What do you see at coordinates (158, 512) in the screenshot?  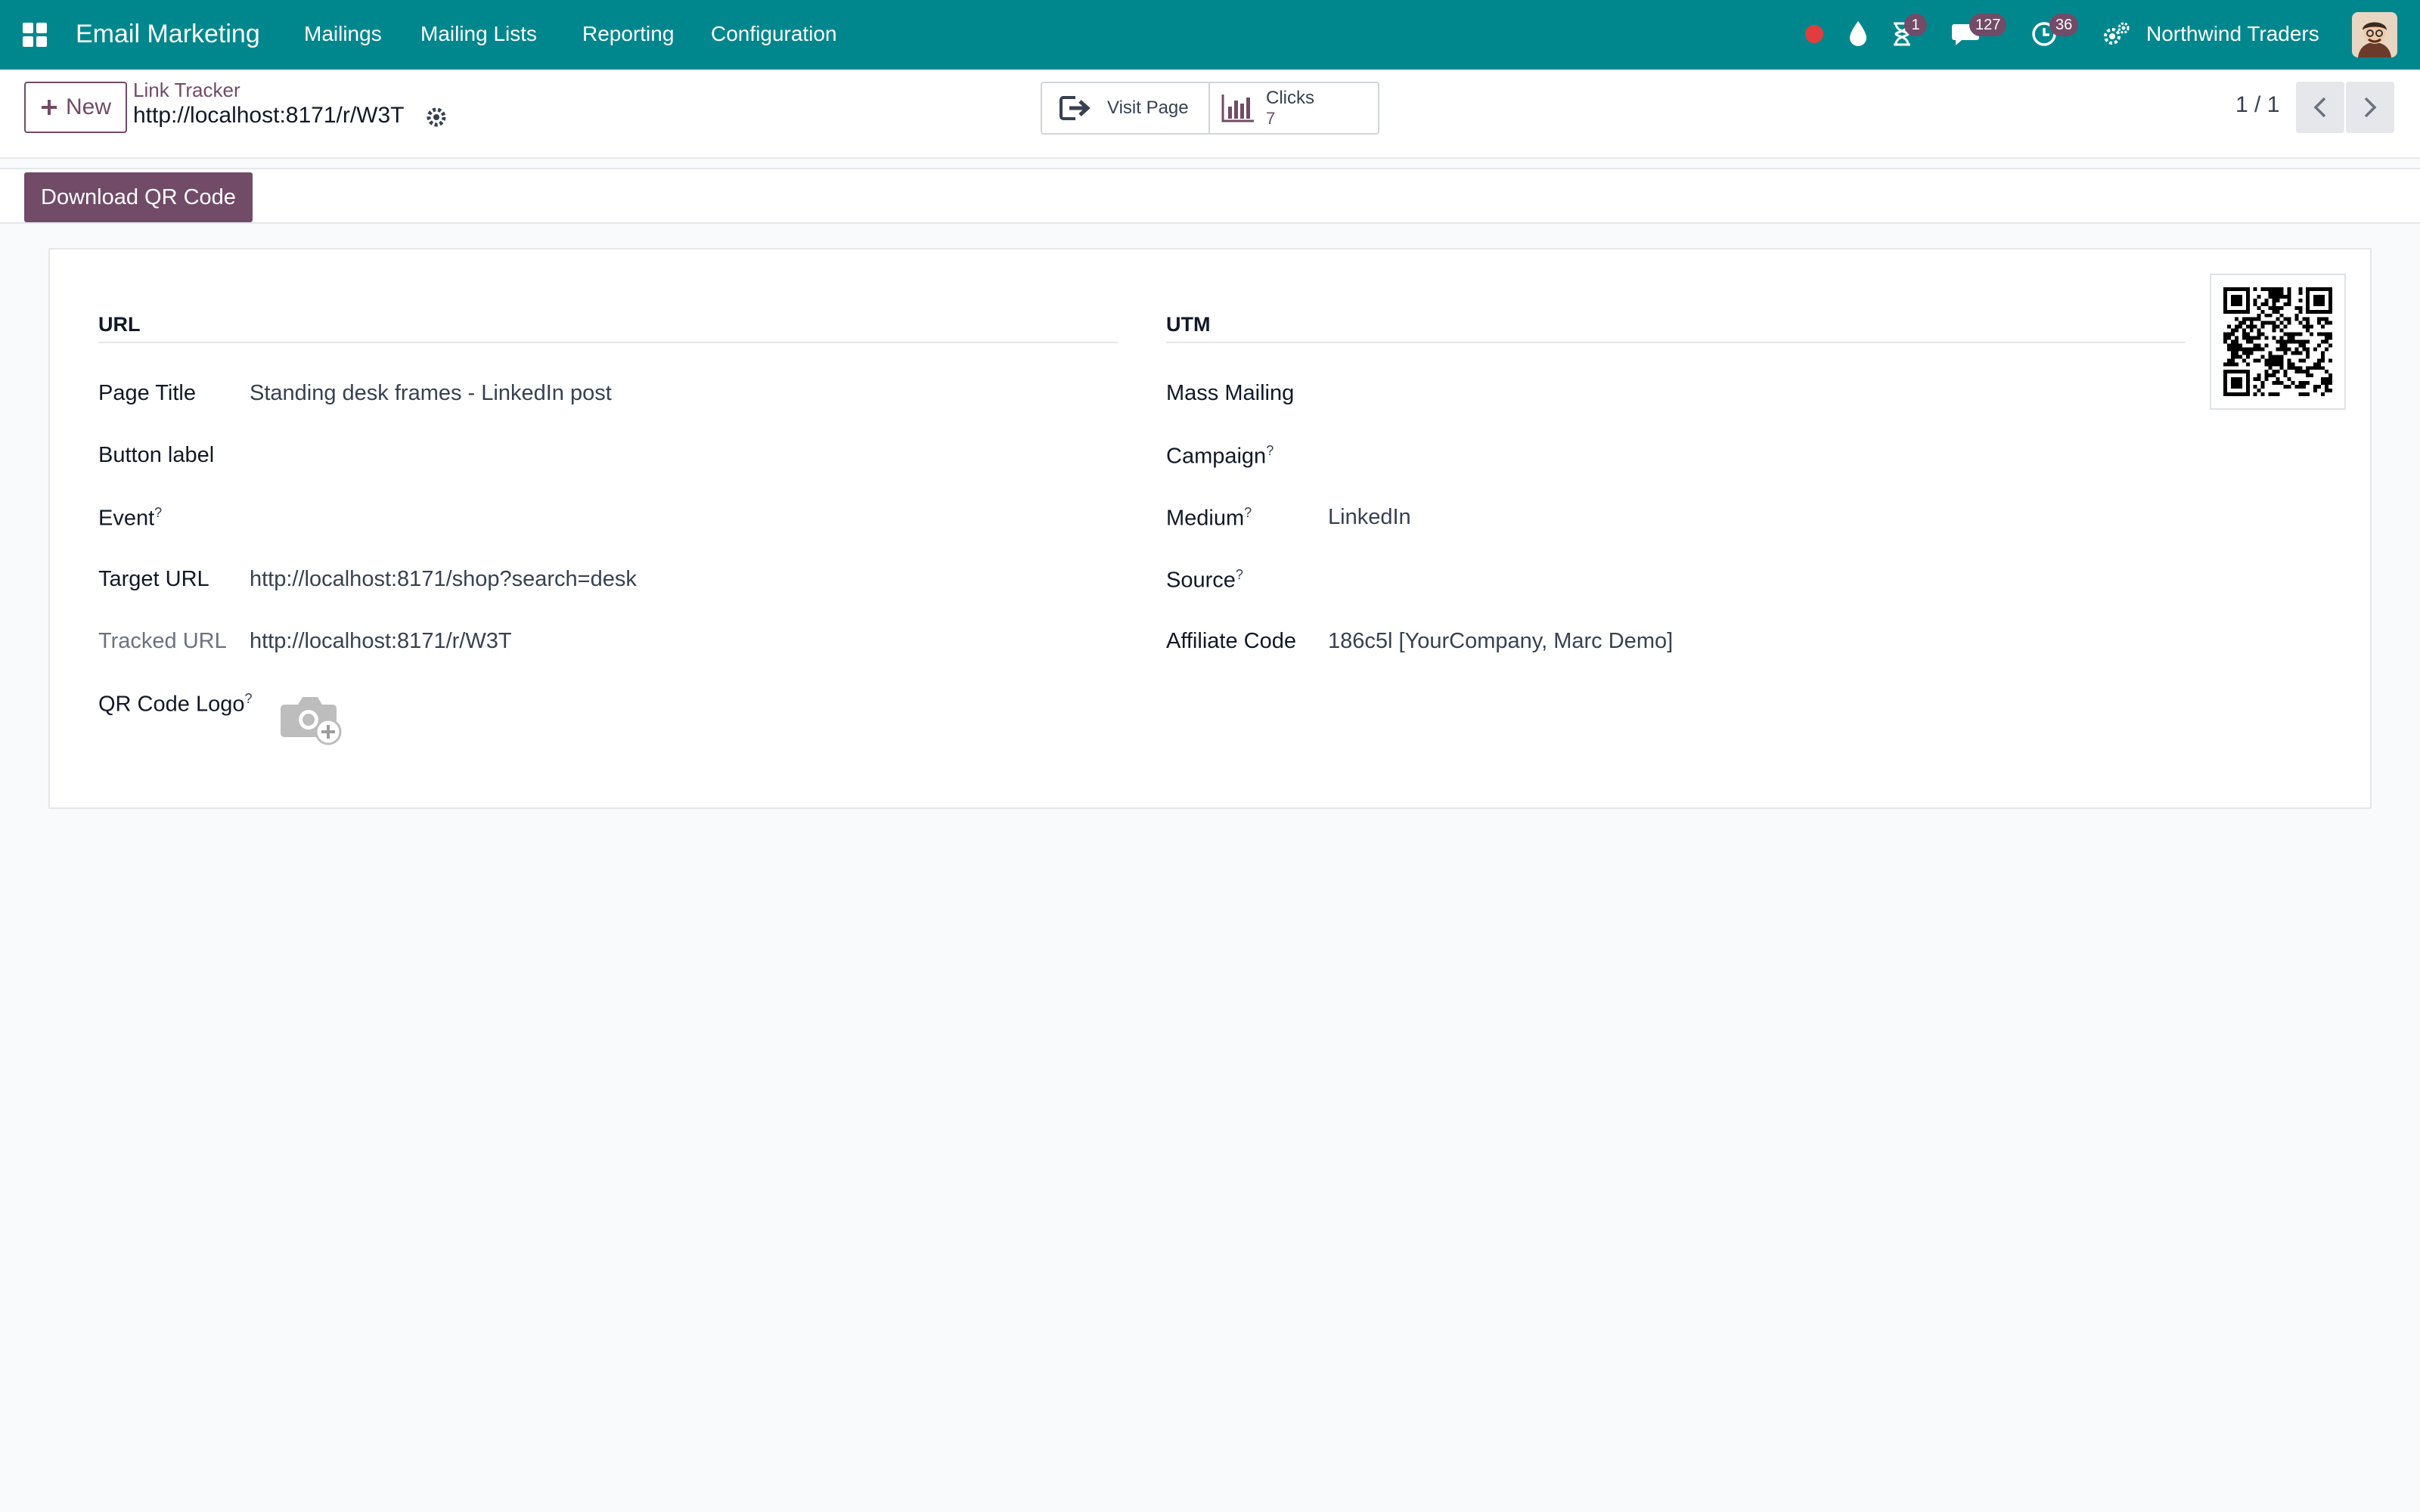 I see `event-help-tooltip: ?` at bounding box center [158, 512].